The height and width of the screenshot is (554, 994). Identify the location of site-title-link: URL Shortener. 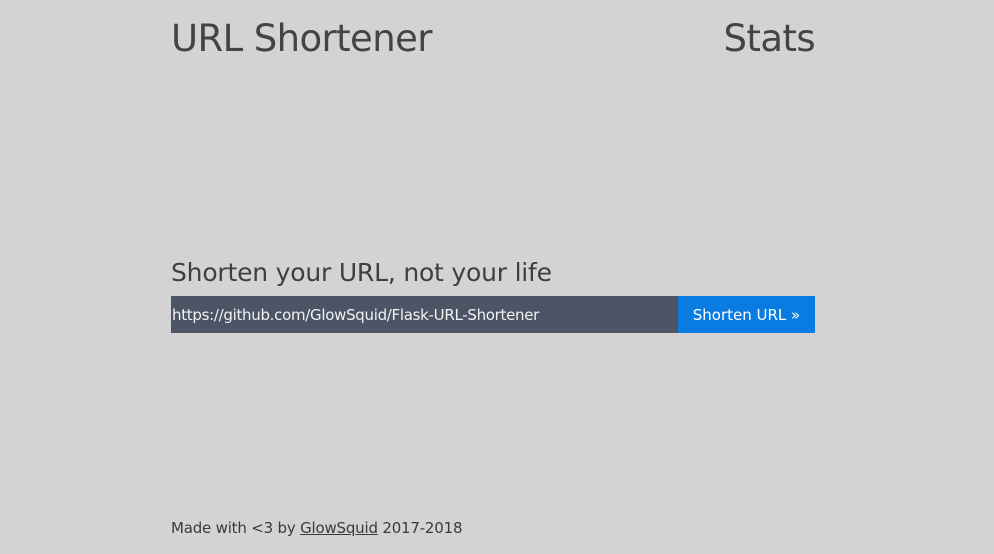
(301, 39).